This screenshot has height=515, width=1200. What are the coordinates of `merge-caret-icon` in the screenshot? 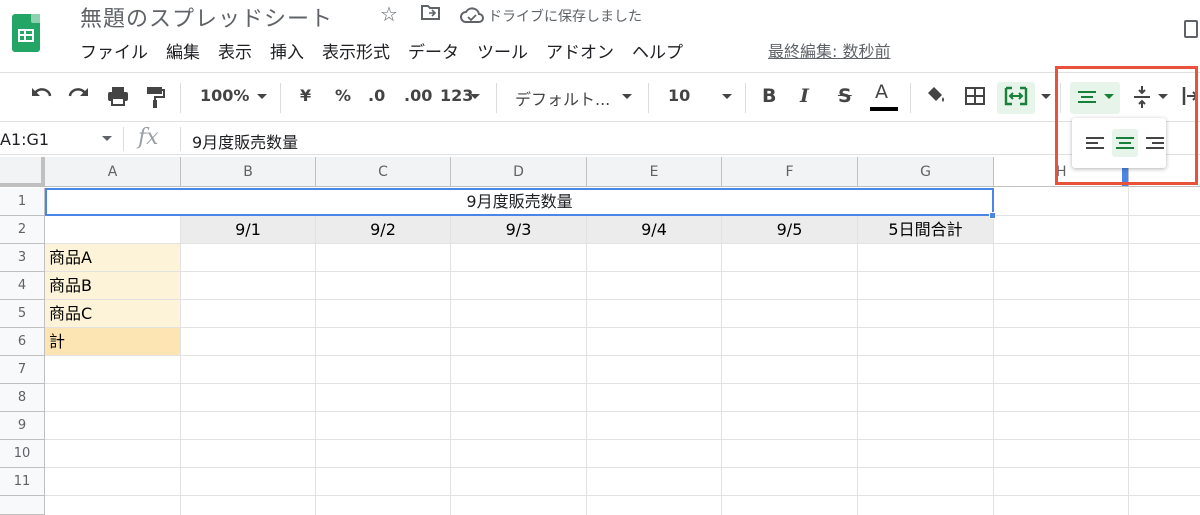 It's located at (1046, 96).